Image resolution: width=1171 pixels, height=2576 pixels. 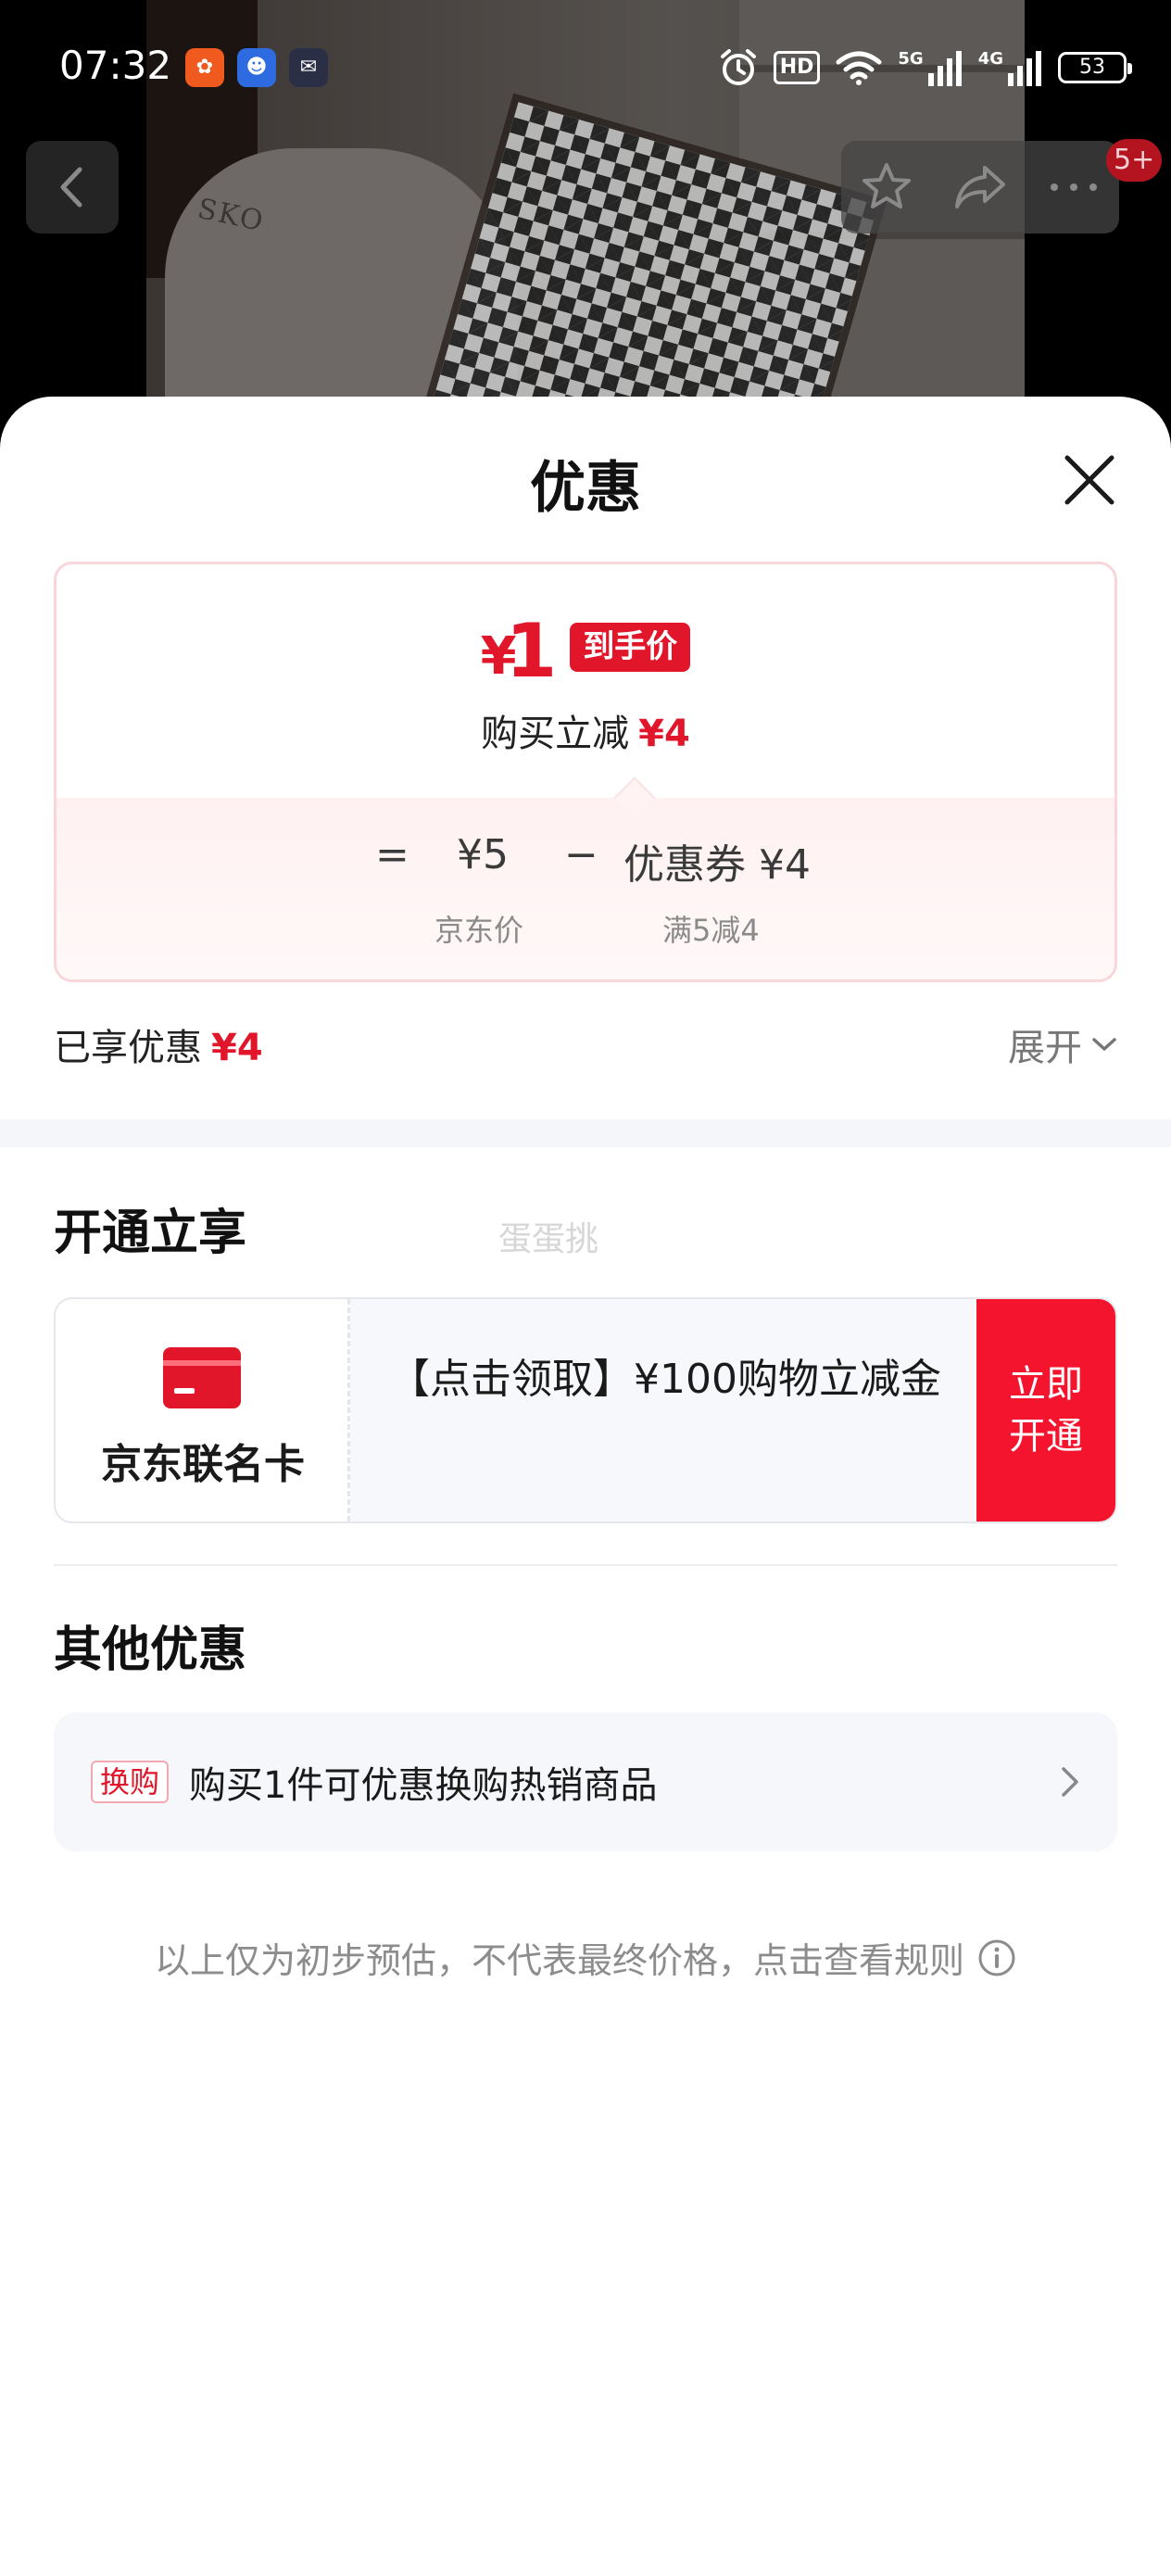 I want to click on baidu-notification-icon: ☻, so click(x=256, y=68).